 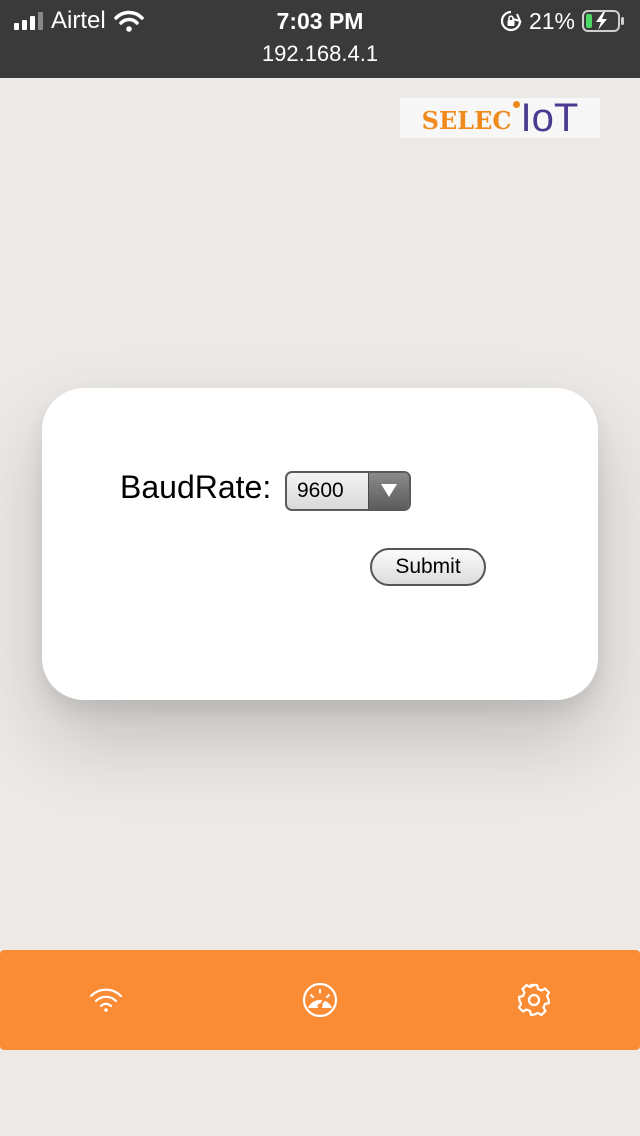 I want to click on logo-dot, so click(x=516, y=104).